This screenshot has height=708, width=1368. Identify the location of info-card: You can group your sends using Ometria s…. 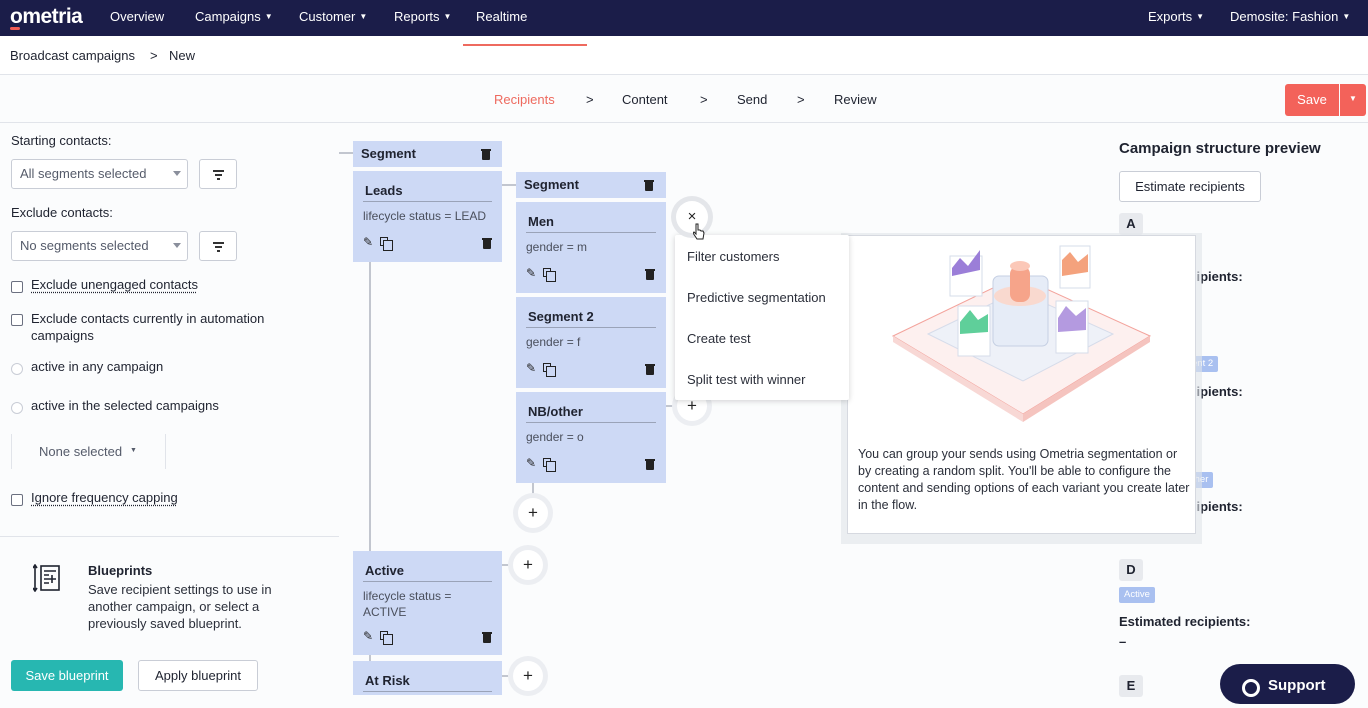
(1021, 384).